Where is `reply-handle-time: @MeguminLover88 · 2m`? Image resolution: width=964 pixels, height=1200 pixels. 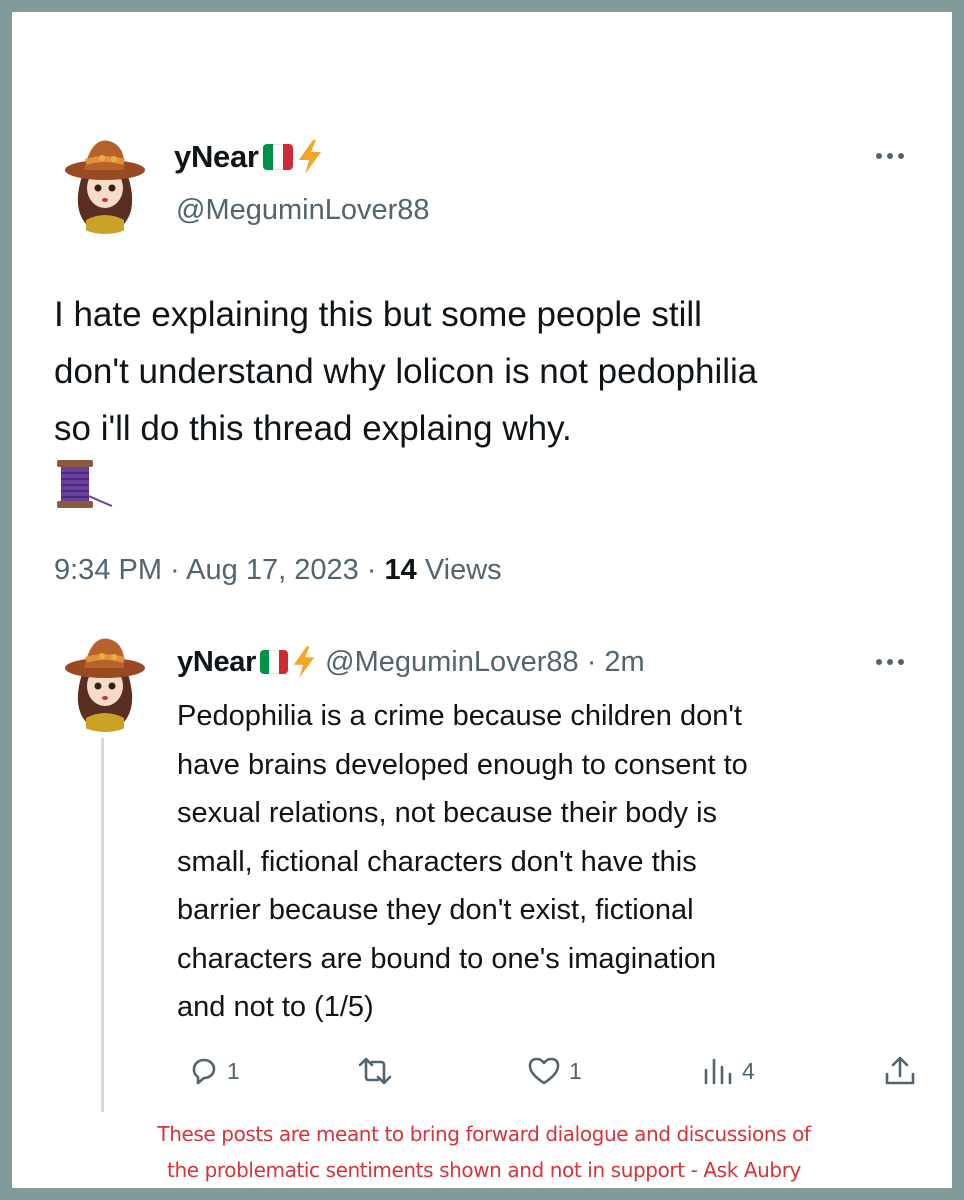 reply-handle-time: @MeguminLover88 · 2m is located at coordinates (485, 662).